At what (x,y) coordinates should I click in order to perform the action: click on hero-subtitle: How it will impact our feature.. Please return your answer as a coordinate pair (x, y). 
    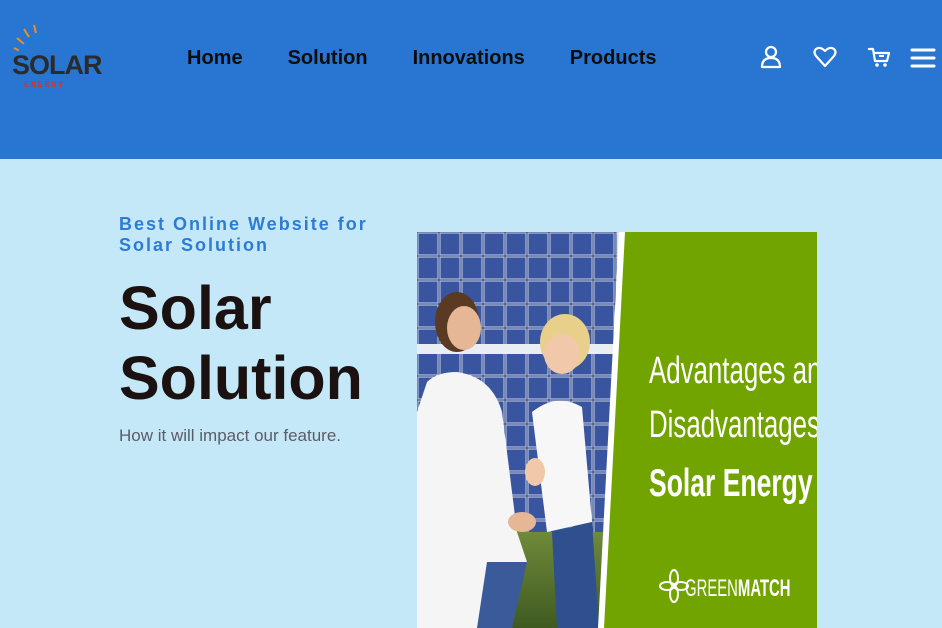
    Looking at the image, I should click on (230, 435).